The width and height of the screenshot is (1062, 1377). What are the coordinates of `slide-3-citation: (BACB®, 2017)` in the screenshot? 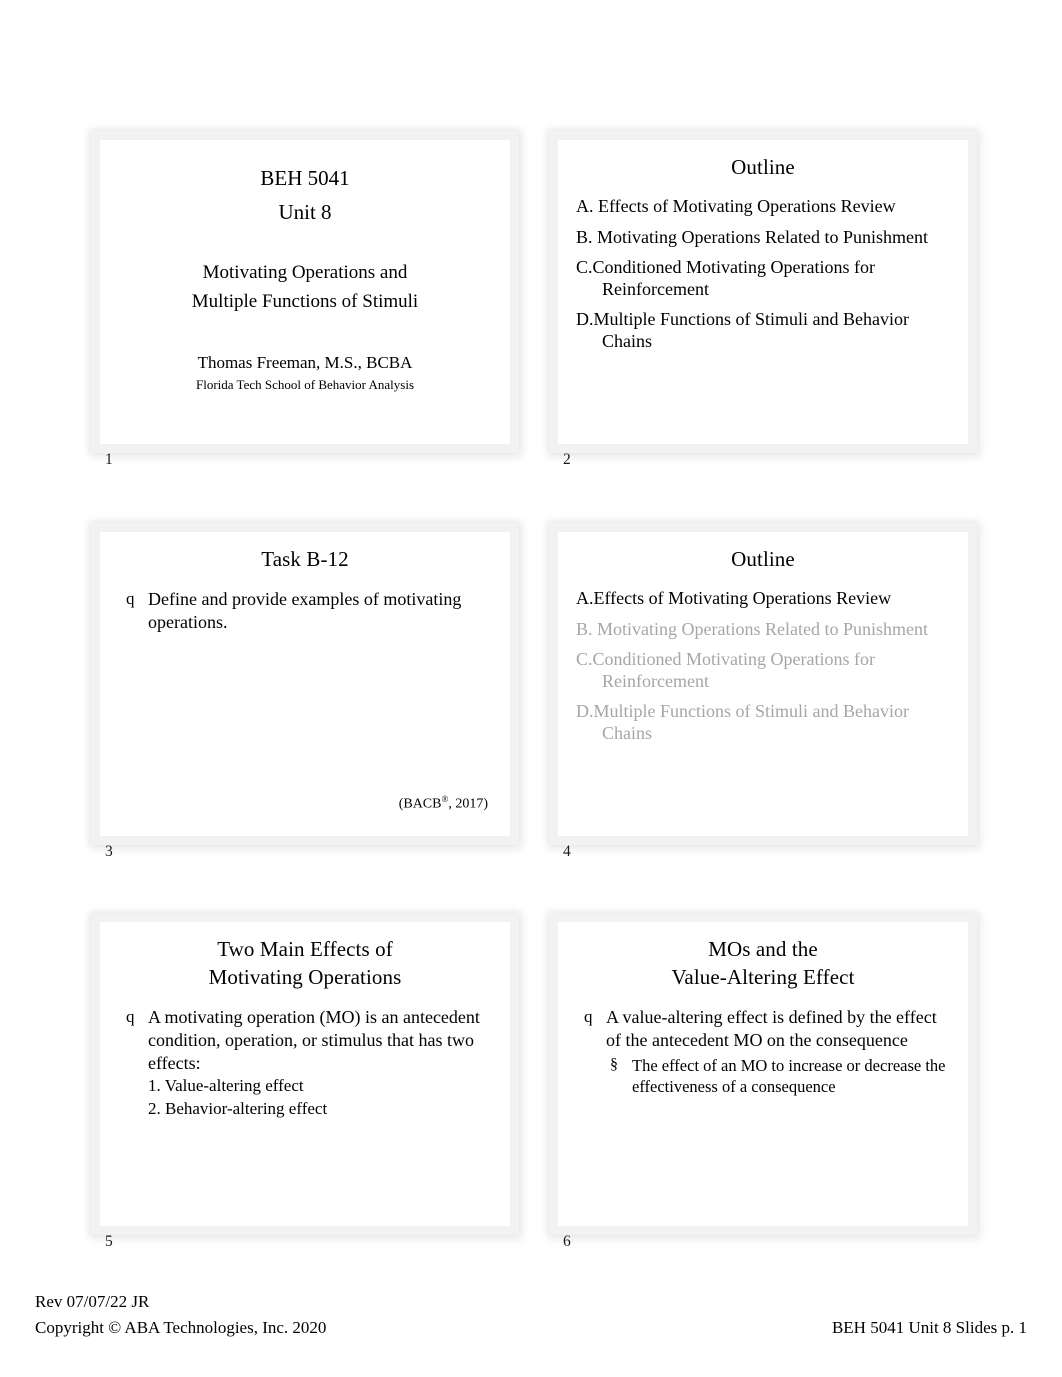 It's located at (443, 803).